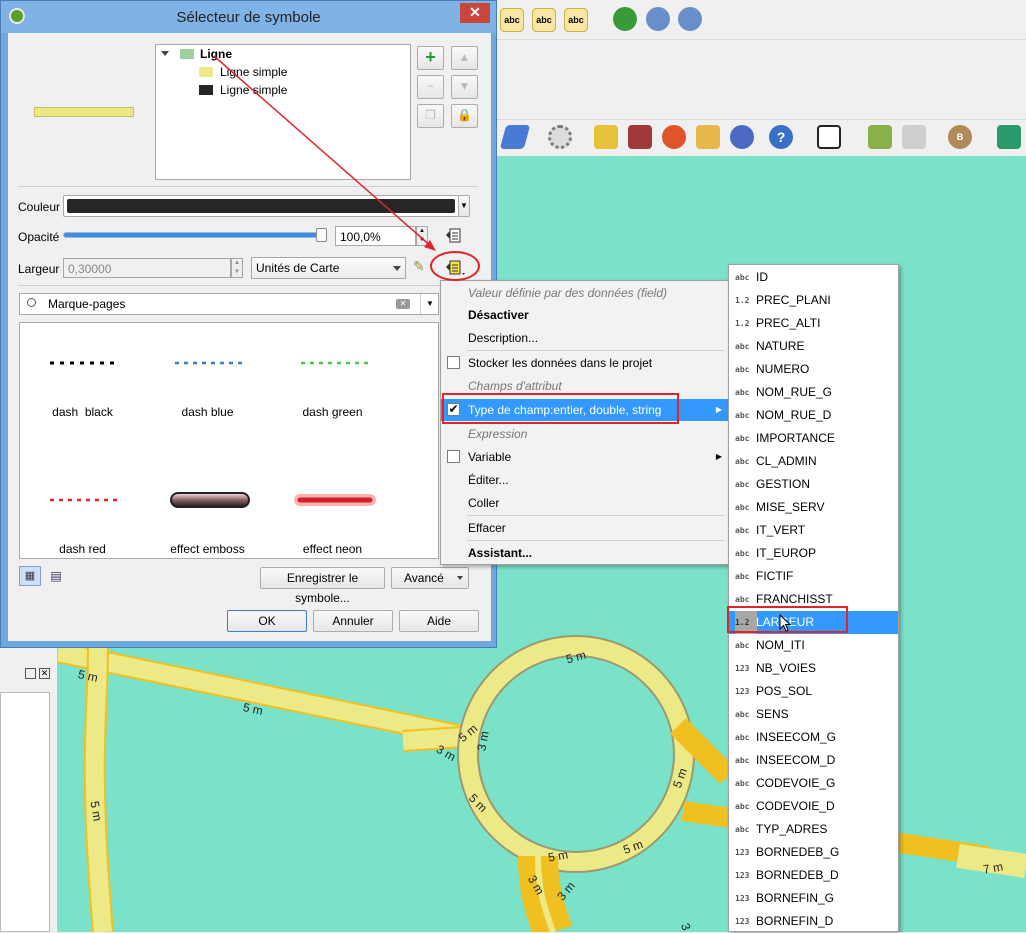 Image resolution: width=1026 pixels, height=933 pixels. I want to click on width-spin-arrows: ▲ ▼, so click(237, 268).